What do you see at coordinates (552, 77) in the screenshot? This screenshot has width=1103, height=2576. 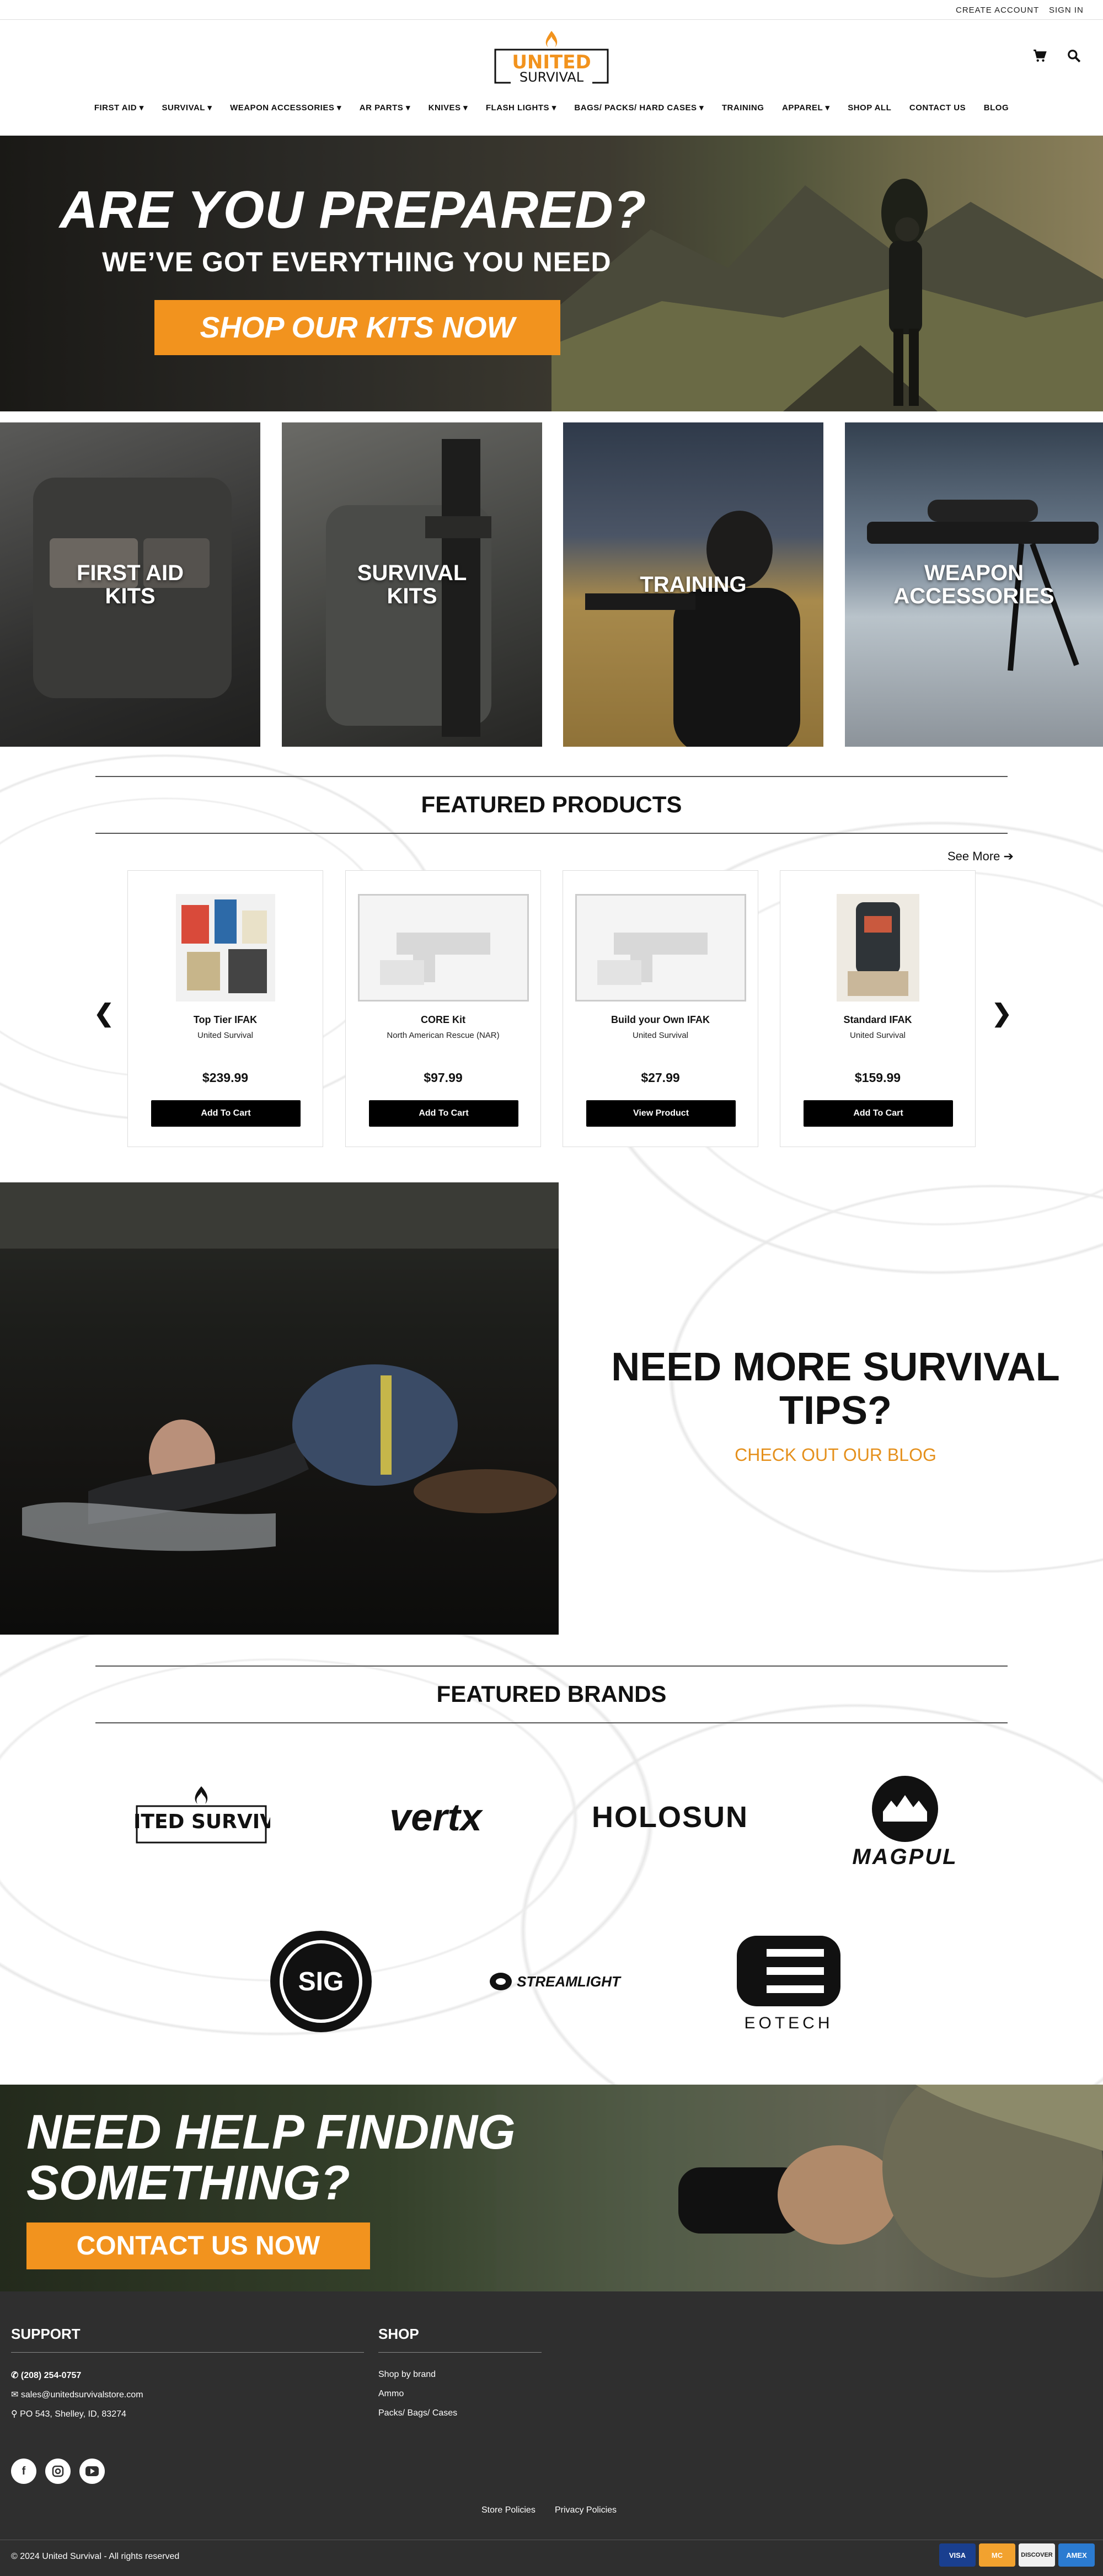 I see `logo-text-survival: SURVIVAL` at bounding box center [552, 77].